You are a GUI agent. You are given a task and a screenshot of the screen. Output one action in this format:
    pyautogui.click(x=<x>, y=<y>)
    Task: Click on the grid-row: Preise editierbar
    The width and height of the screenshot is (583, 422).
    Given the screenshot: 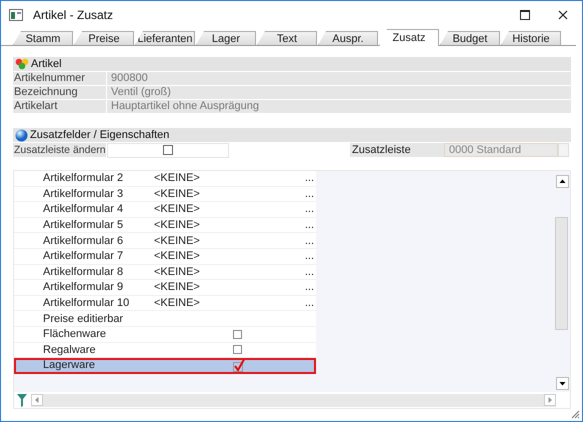 What is the action you would take?
    pyautogui.click(x=165, y=319)
    